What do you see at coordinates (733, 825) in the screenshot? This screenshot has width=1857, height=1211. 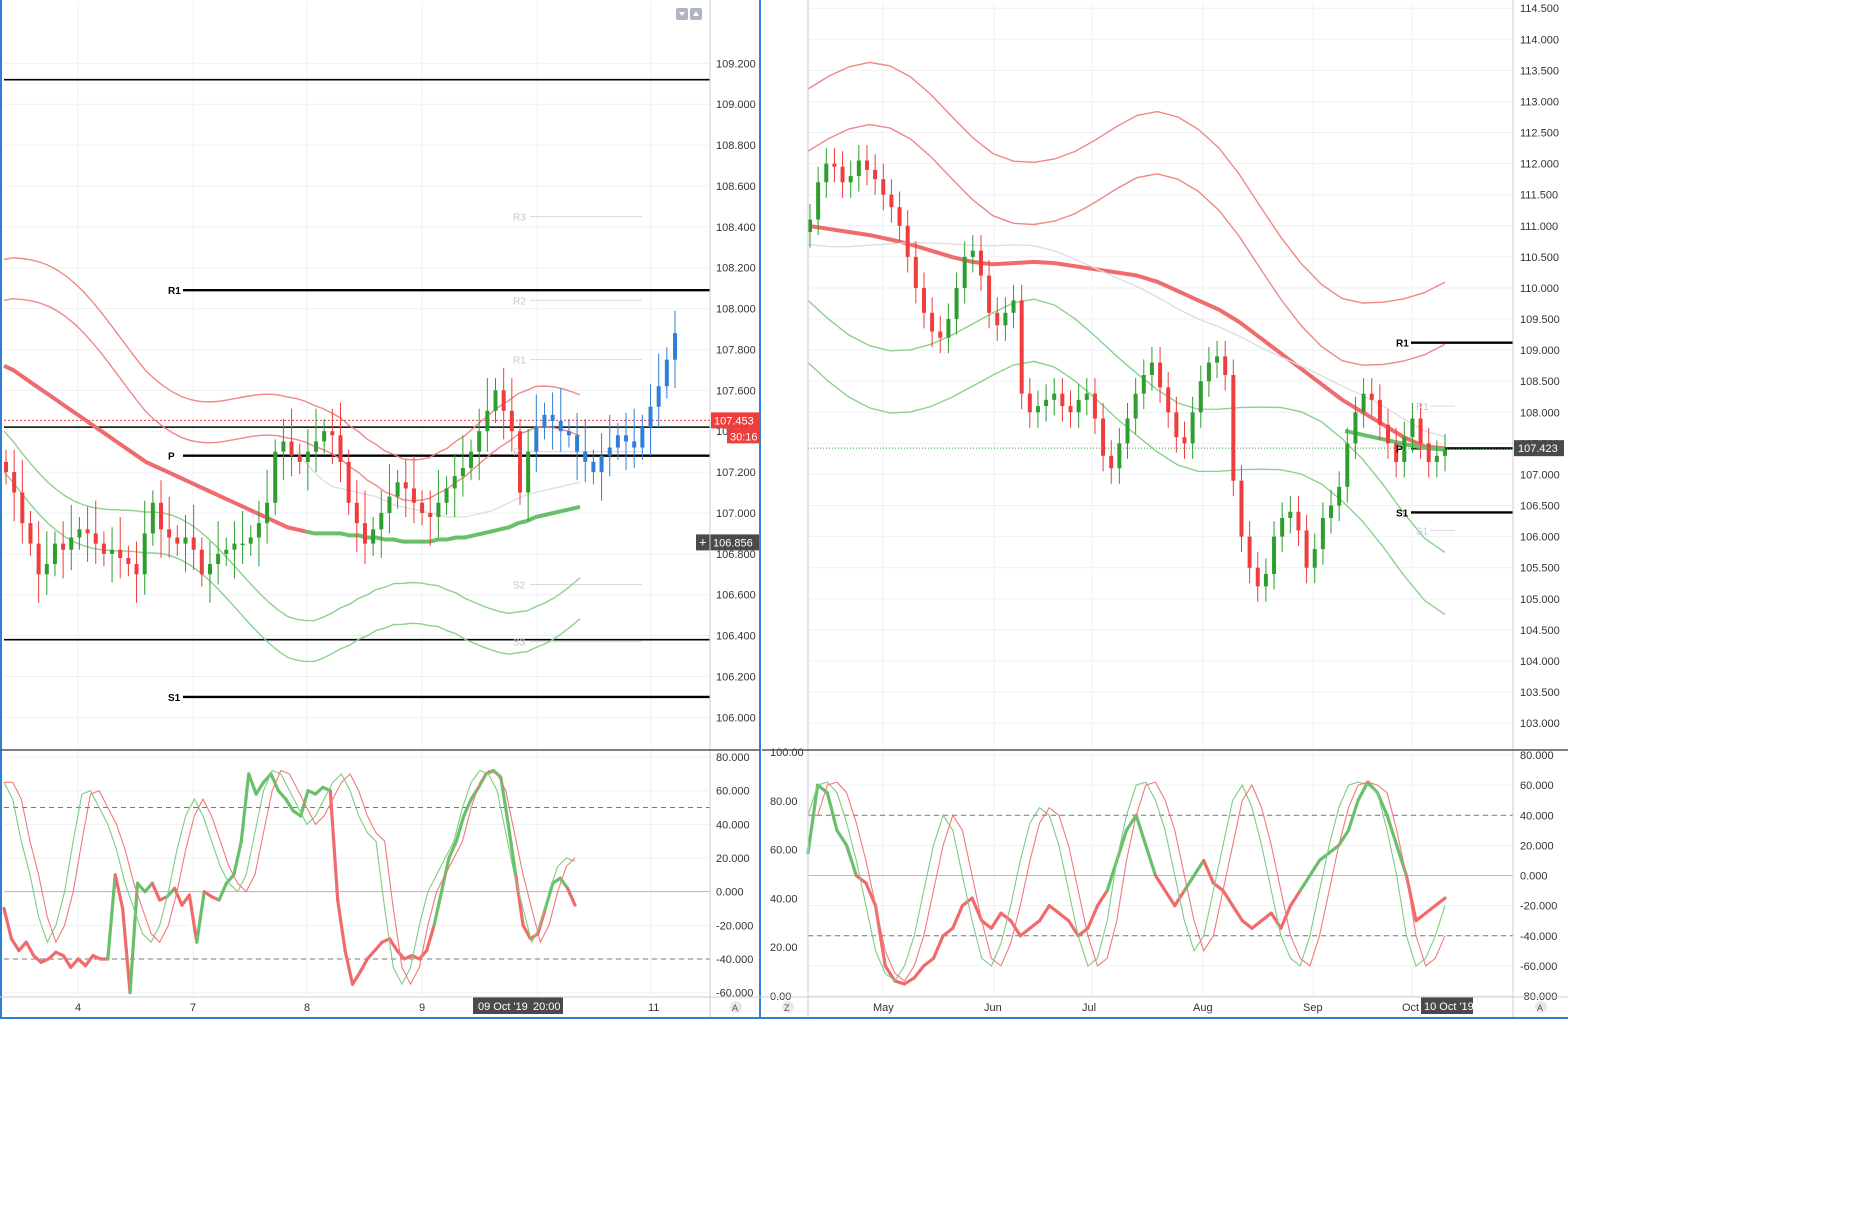 I see `osc-y-tick-label: 40.000` at bounding box center [733, 825].